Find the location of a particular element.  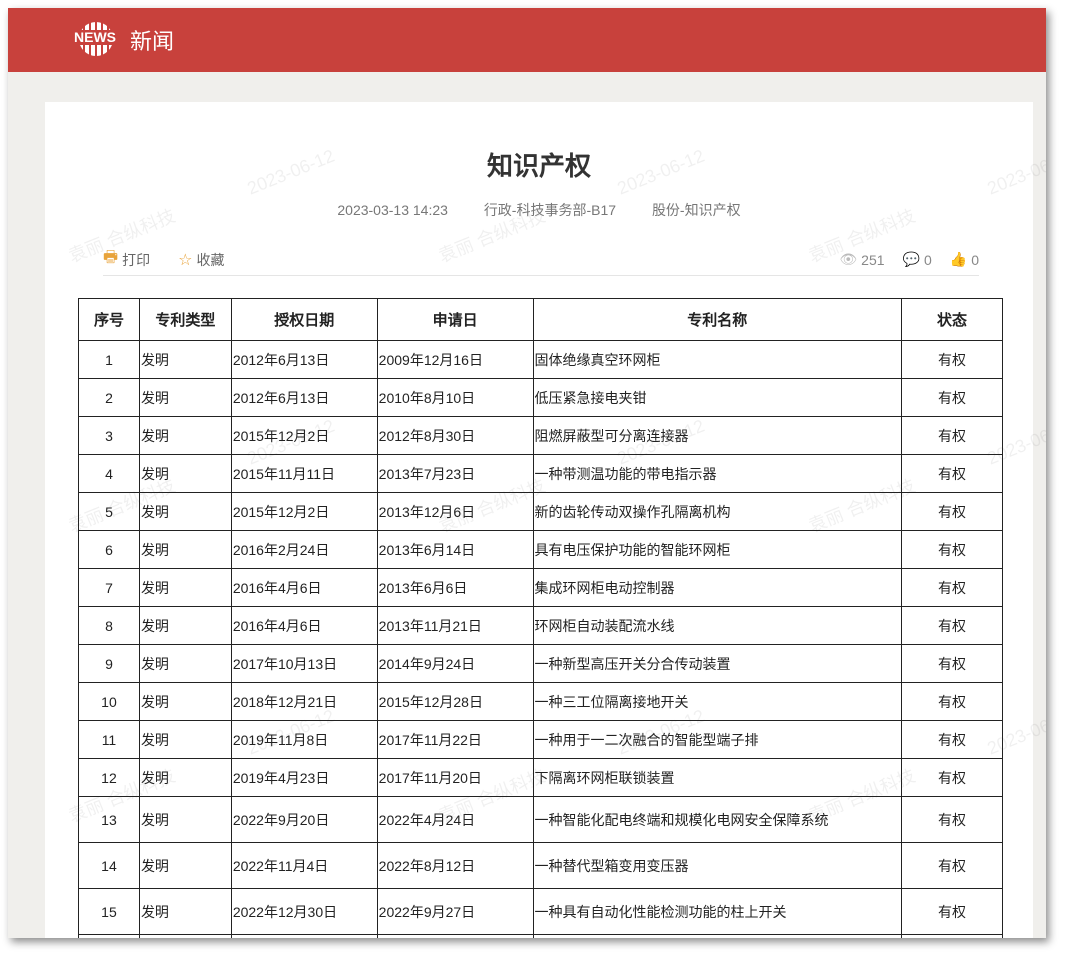

eye-icon: 👁 is located at coordinates (848, 259).